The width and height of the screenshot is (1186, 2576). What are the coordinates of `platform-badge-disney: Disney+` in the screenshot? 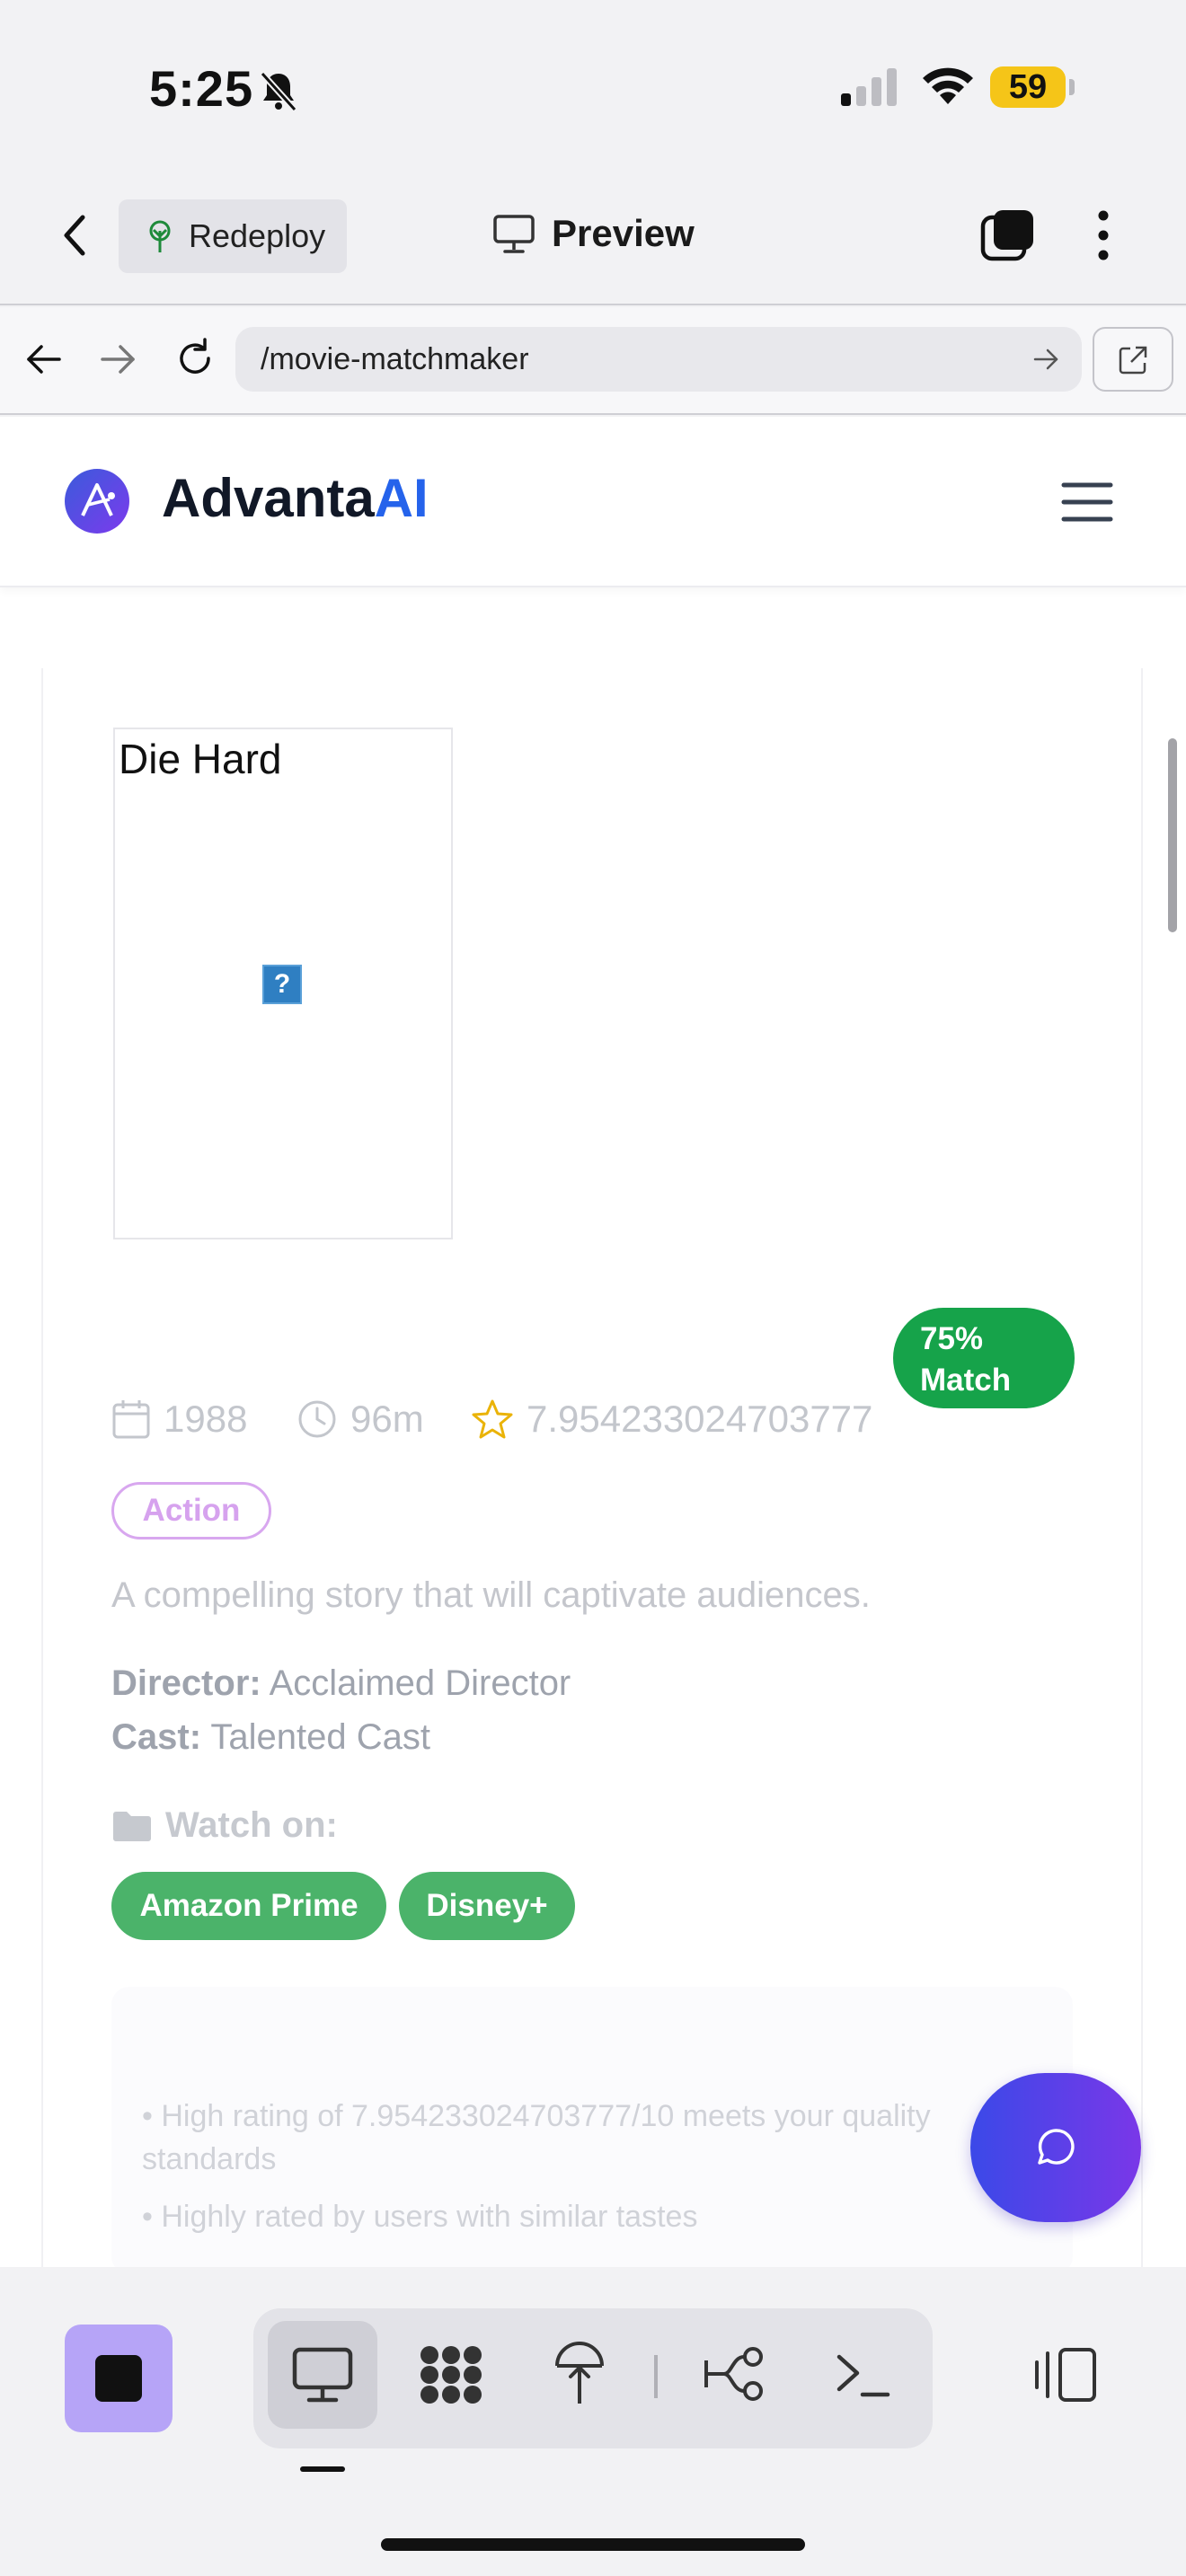 It's located at (487, 1906).